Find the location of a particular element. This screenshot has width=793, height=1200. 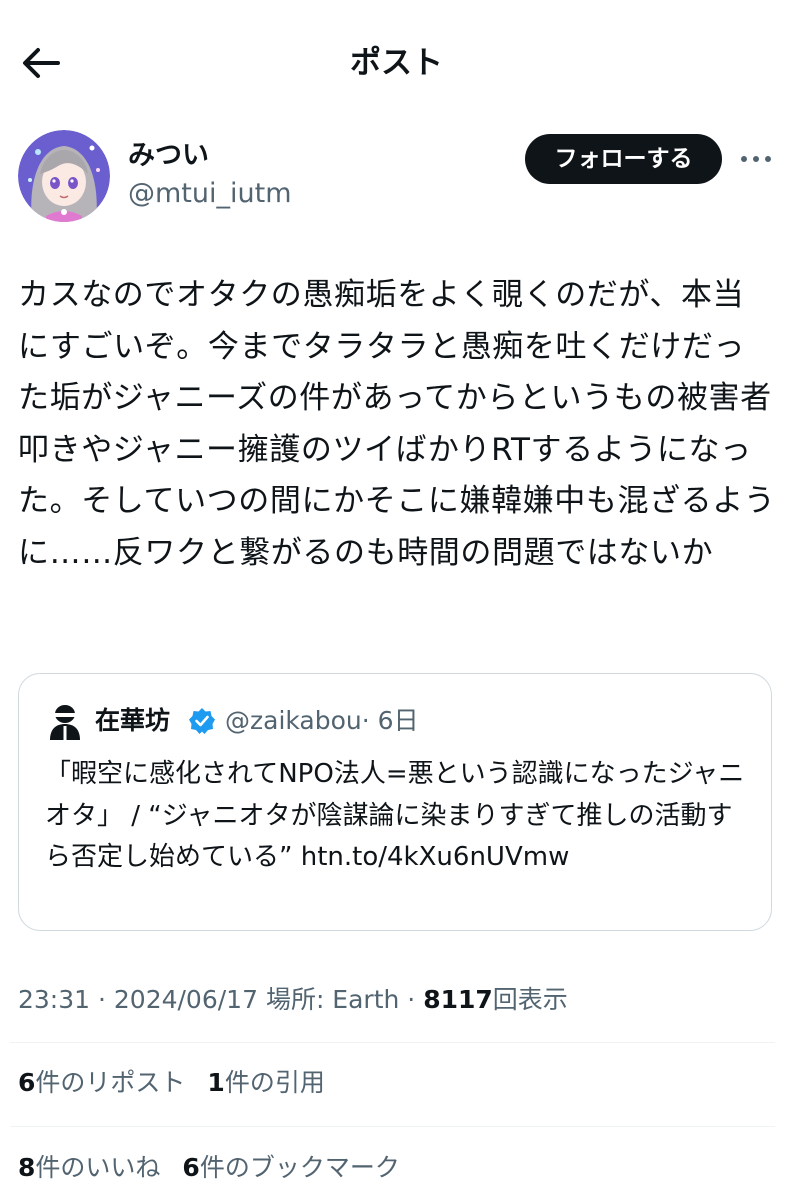

likes-stat-link: 8件のいいね is located at coordinates (89, 1168).